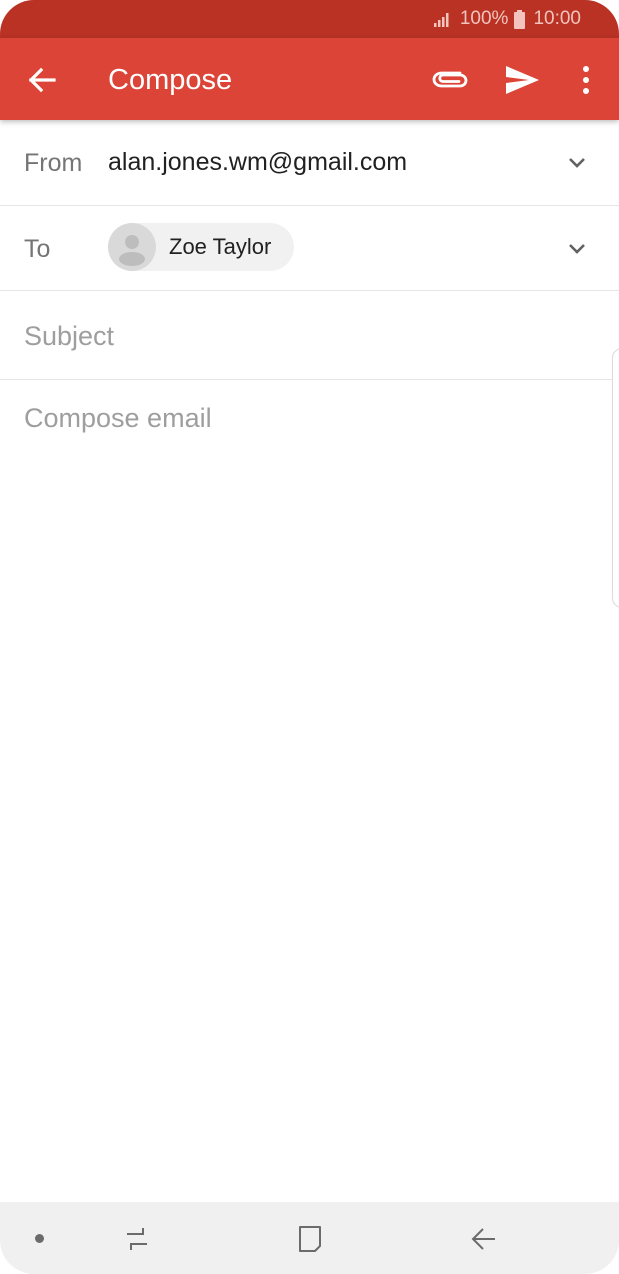 The image size is (619, 1274). I want to click on recent-apps-icon, so click(137, 1239).